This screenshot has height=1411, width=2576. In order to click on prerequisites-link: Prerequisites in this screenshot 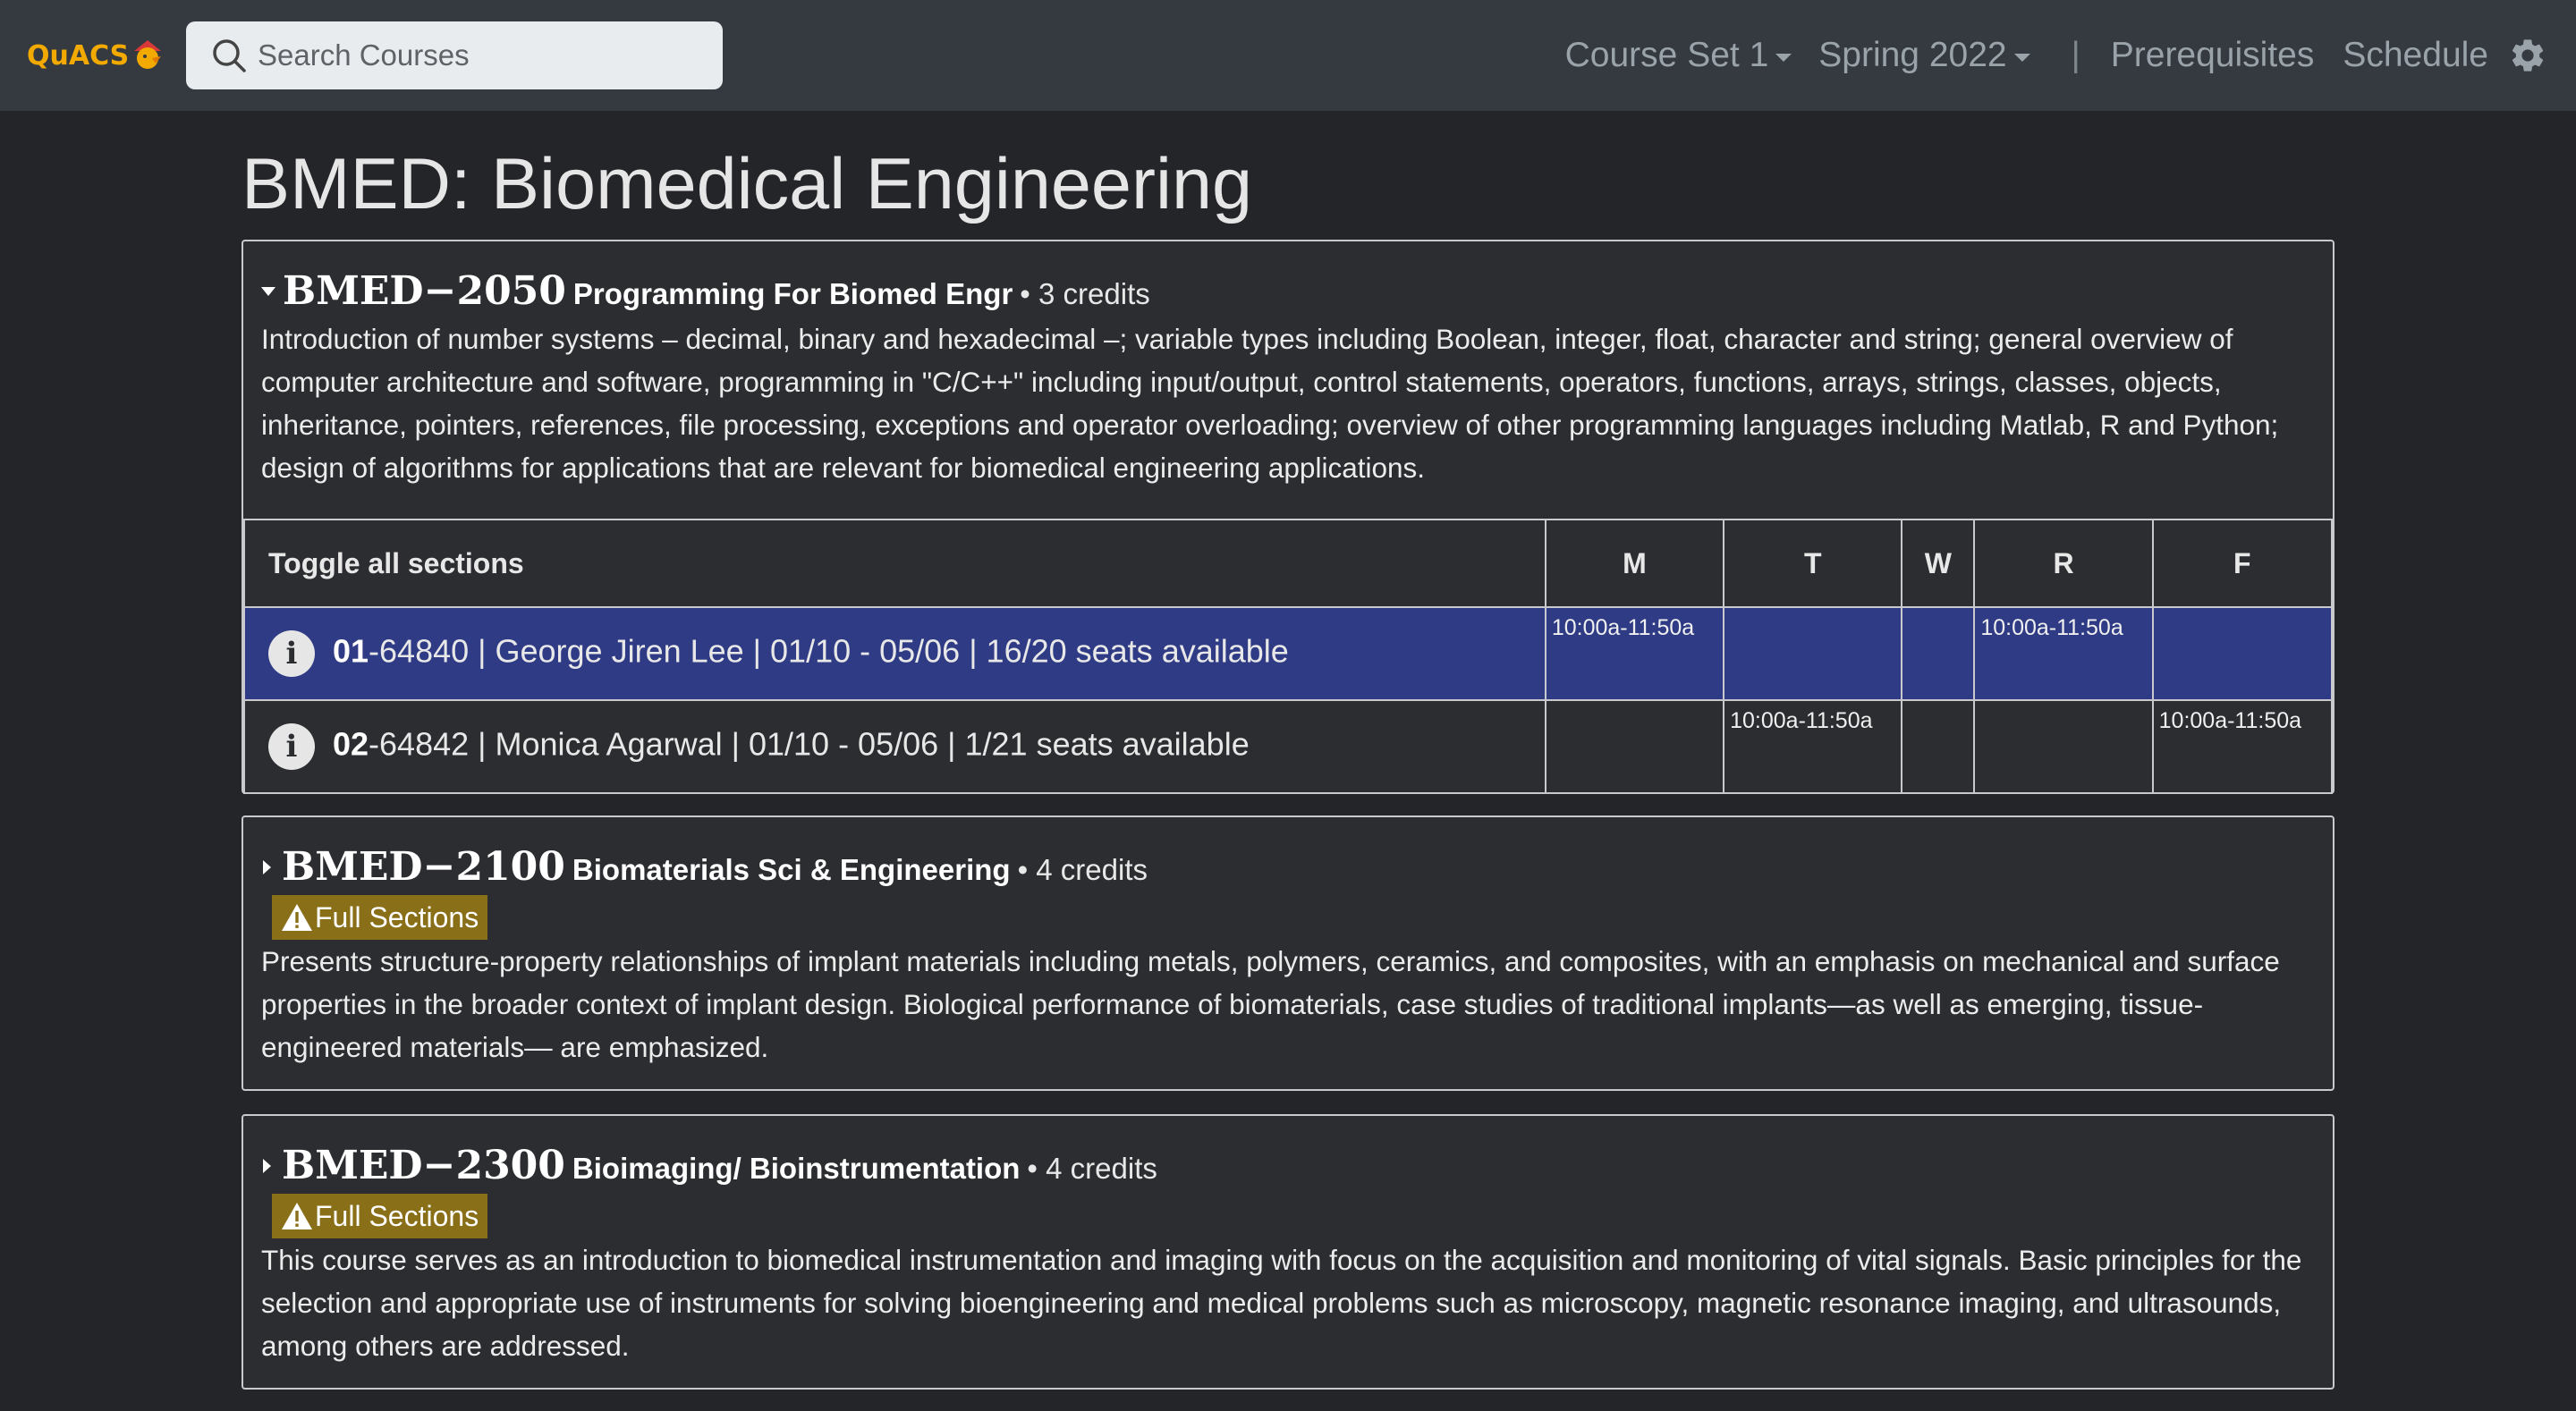, I will do `click(2213, 55)`.